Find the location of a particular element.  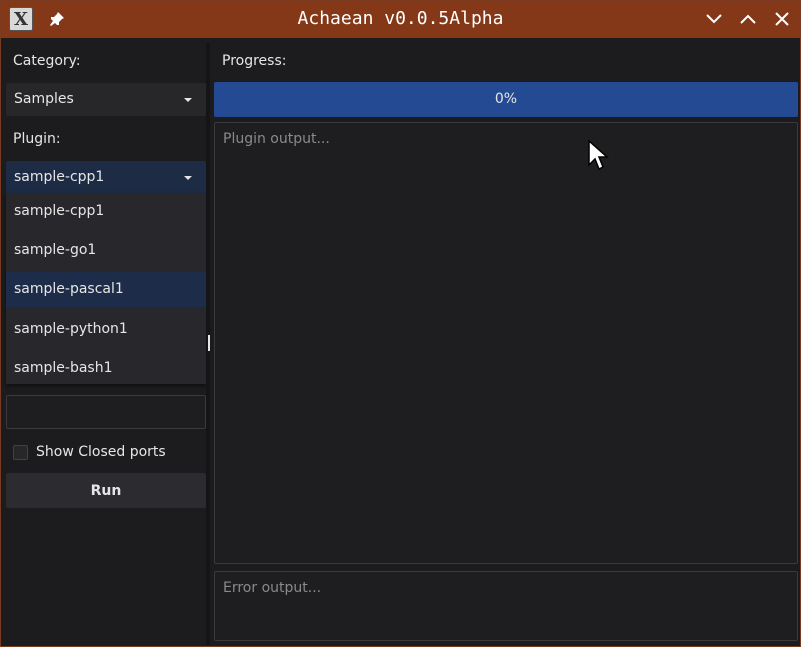

dropdown-item-sample-pascal1: sample-pascal1 is located at coordinates (106, 289).